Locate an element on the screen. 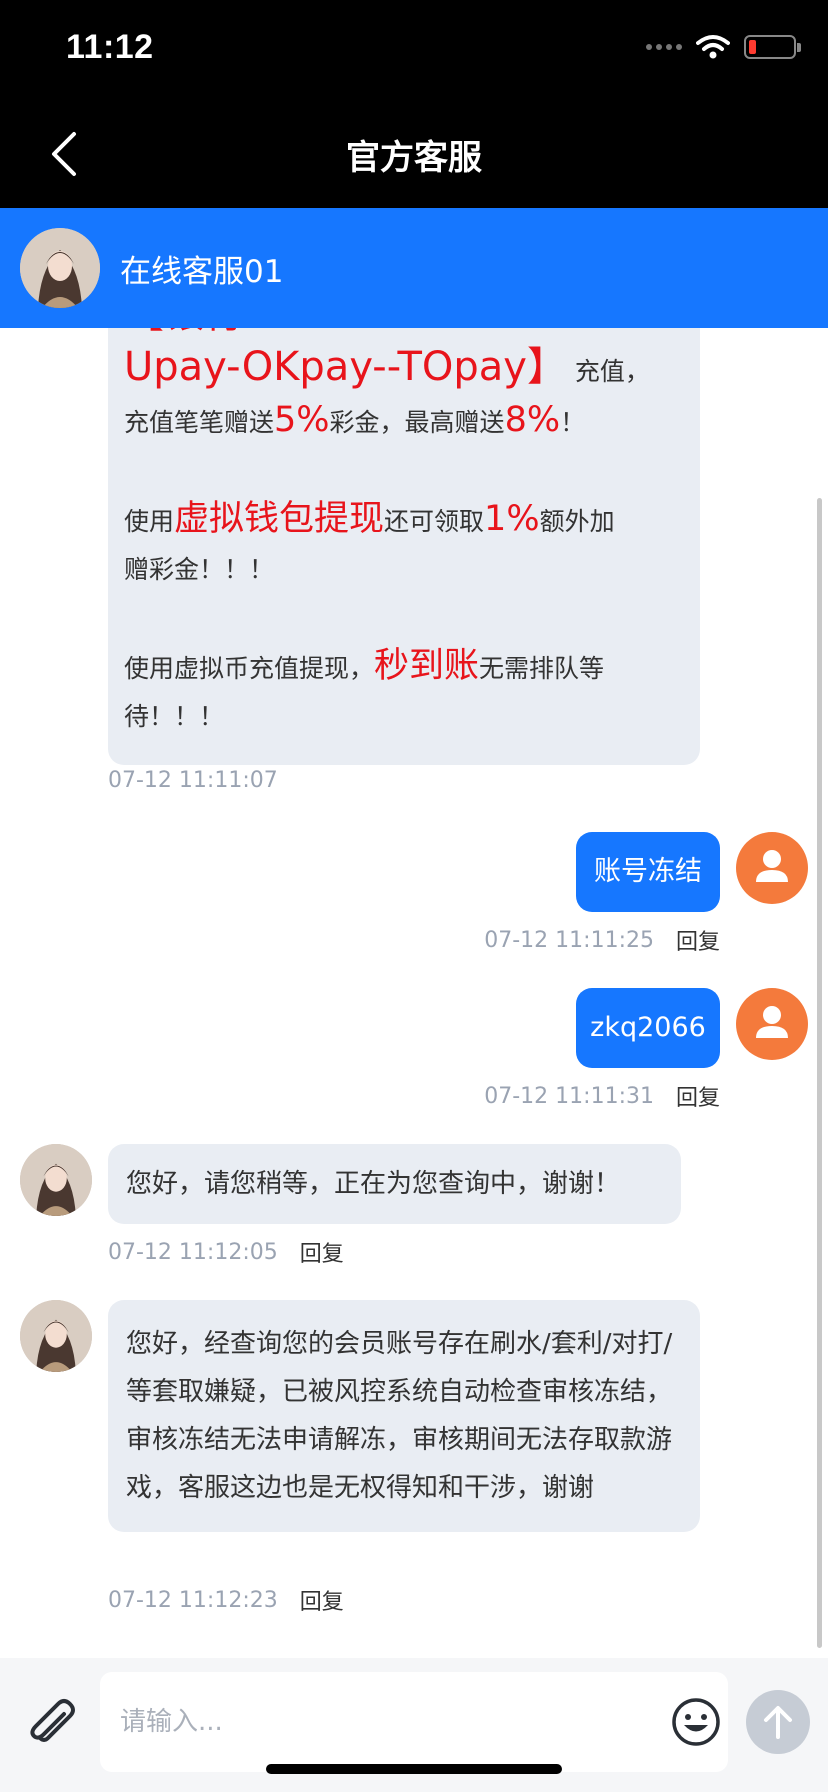 This screenshot has width=828, height=1792. message-meta: 07-12 11:11:25 回复 is located at coordinates (602, 940).